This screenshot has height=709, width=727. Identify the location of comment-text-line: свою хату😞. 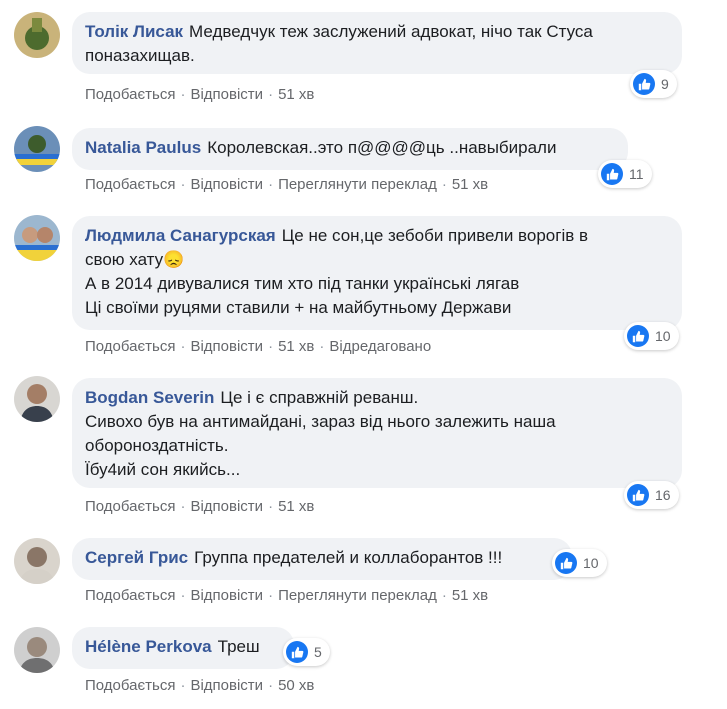
(135, 259).